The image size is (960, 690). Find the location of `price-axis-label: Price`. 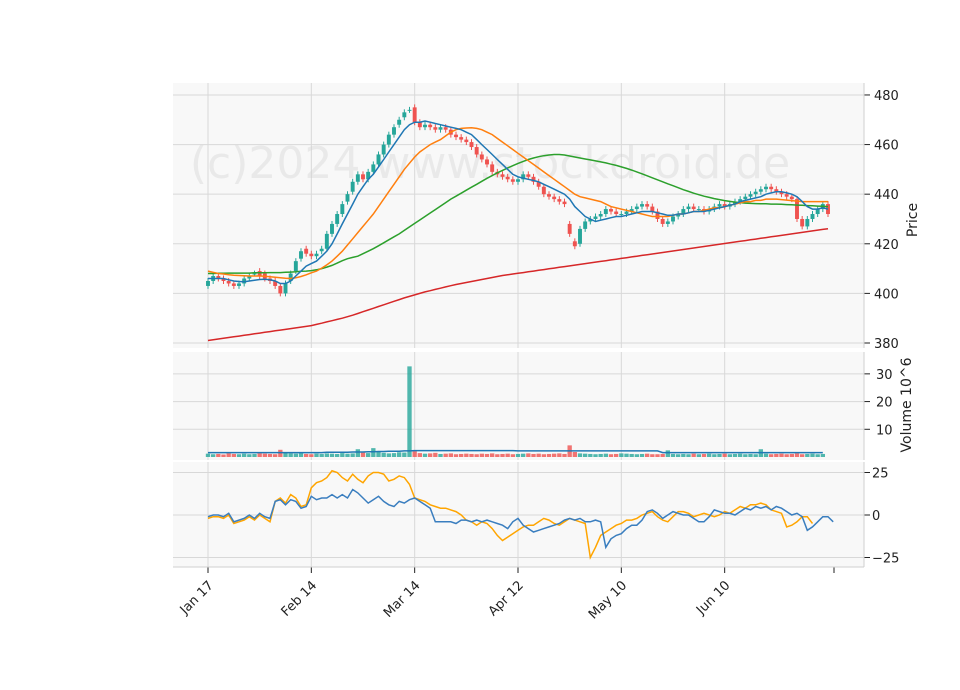

price-axis-label: Price is located at coordinates (913, 220).